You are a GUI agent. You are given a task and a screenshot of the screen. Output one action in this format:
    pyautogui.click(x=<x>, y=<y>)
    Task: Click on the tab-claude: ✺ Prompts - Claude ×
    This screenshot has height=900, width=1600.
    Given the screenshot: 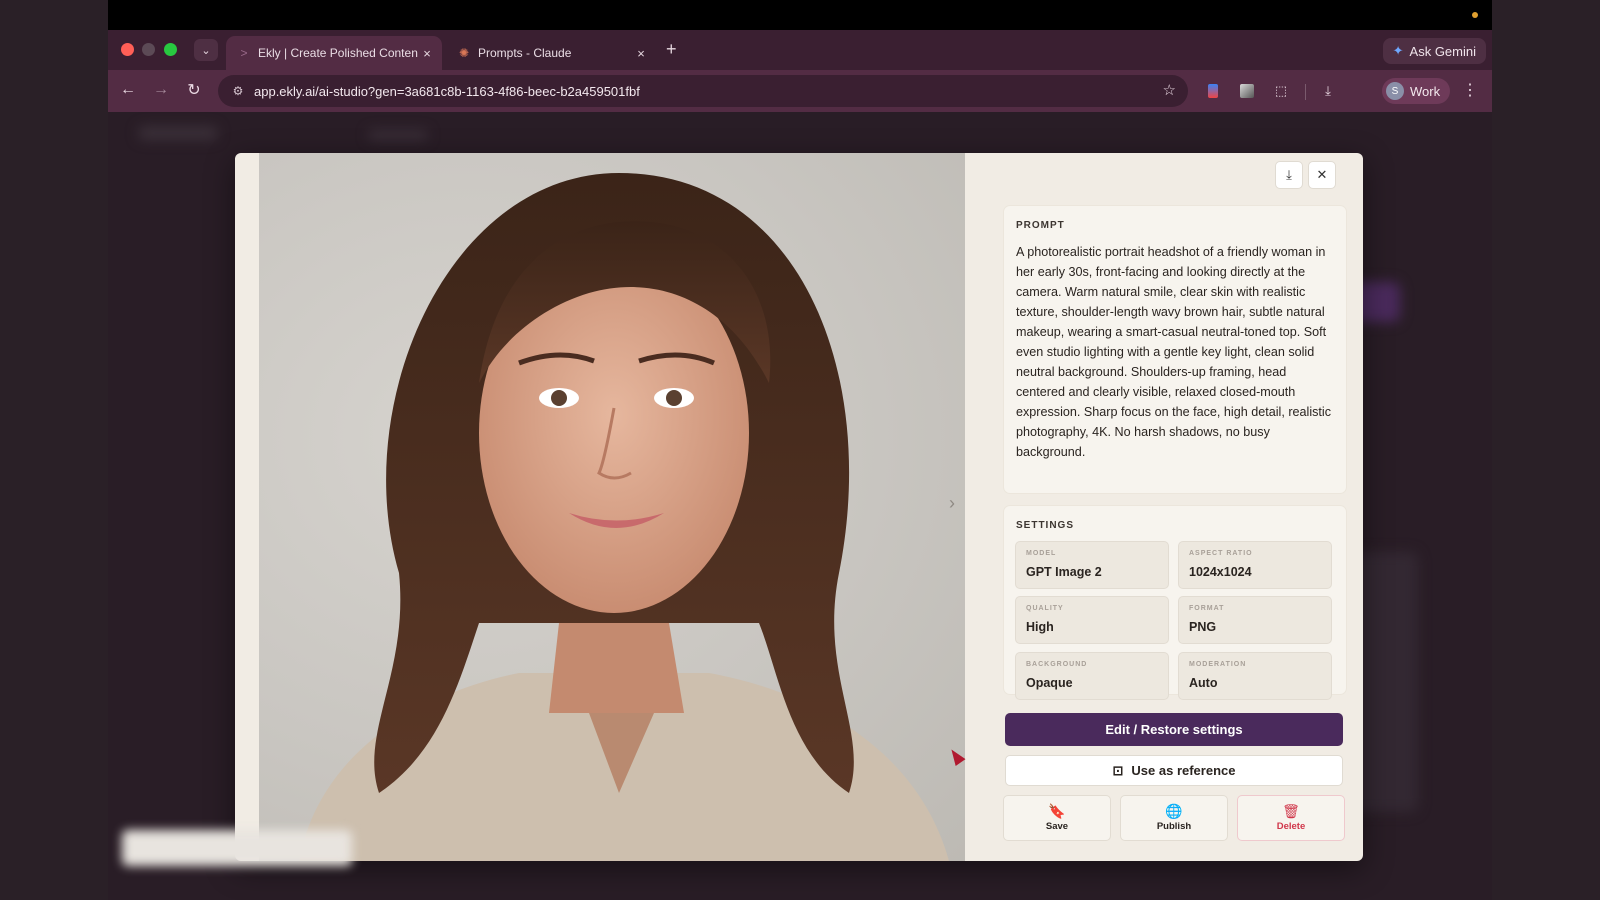 What is the action you would take?
    pyautogui.click(x=551, y=53)
    